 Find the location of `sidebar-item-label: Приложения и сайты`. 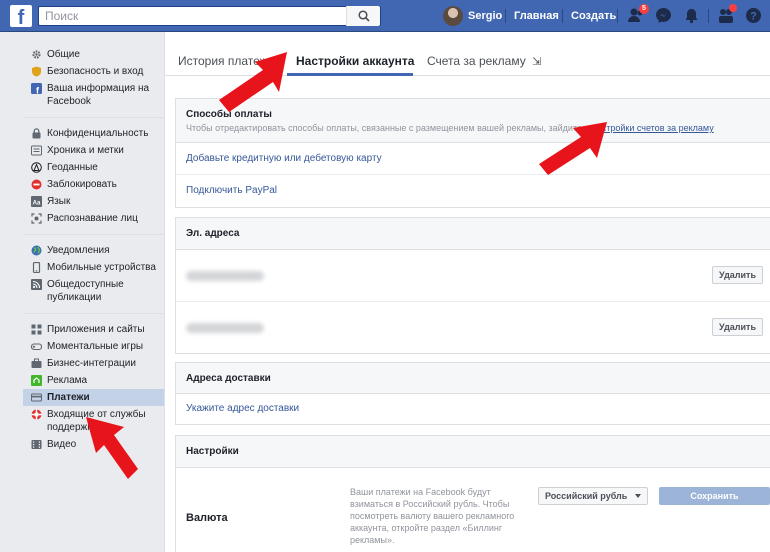

sidebar-item-label: Приложения и сайты is located at coordinates (96, 329).